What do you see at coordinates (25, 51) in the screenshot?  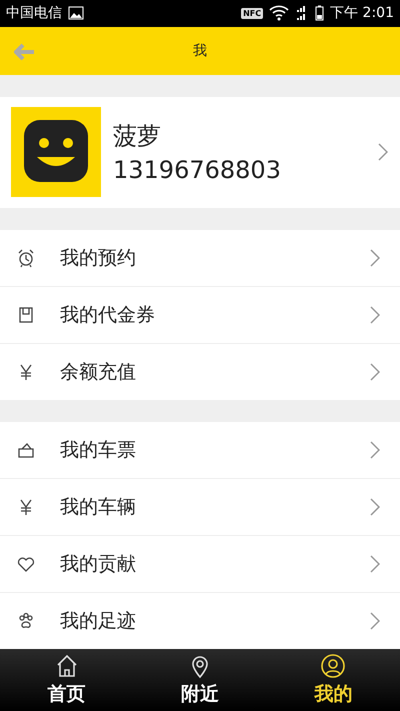 I see `back-arrow-icon` at bounding box center [25, 51].